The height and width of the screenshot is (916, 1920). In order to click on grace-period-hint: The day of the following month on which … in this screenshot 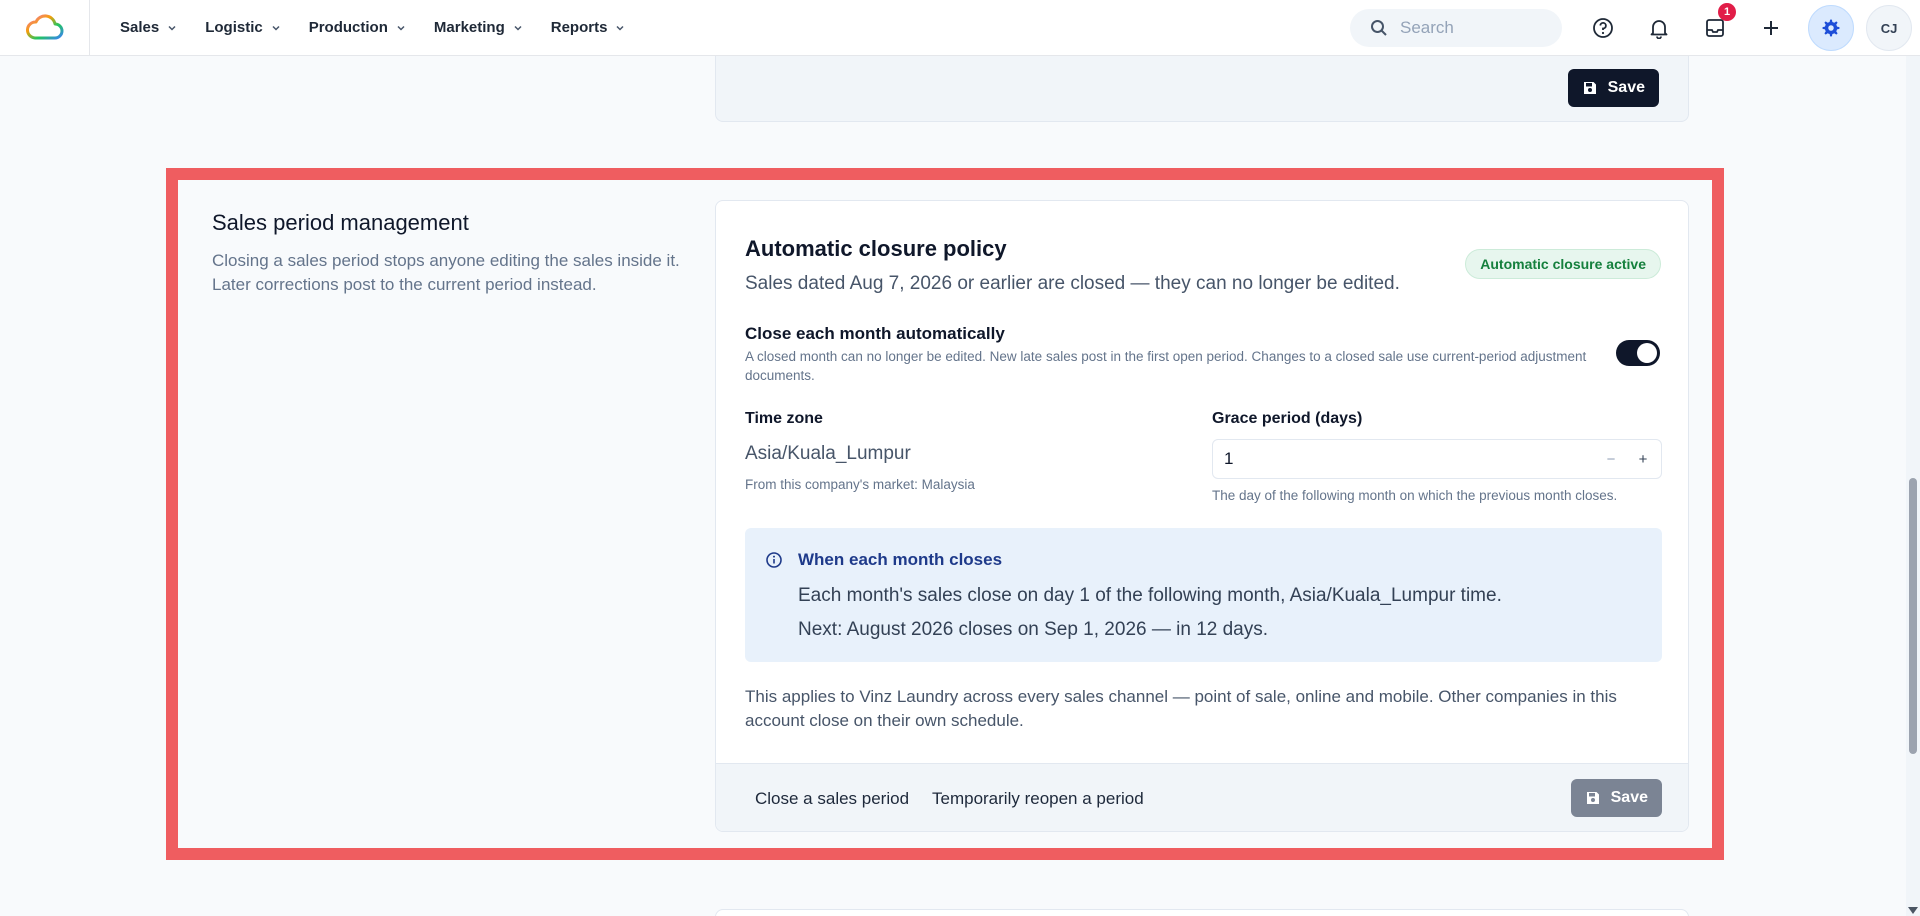, I will do `click(1415, 495)`.